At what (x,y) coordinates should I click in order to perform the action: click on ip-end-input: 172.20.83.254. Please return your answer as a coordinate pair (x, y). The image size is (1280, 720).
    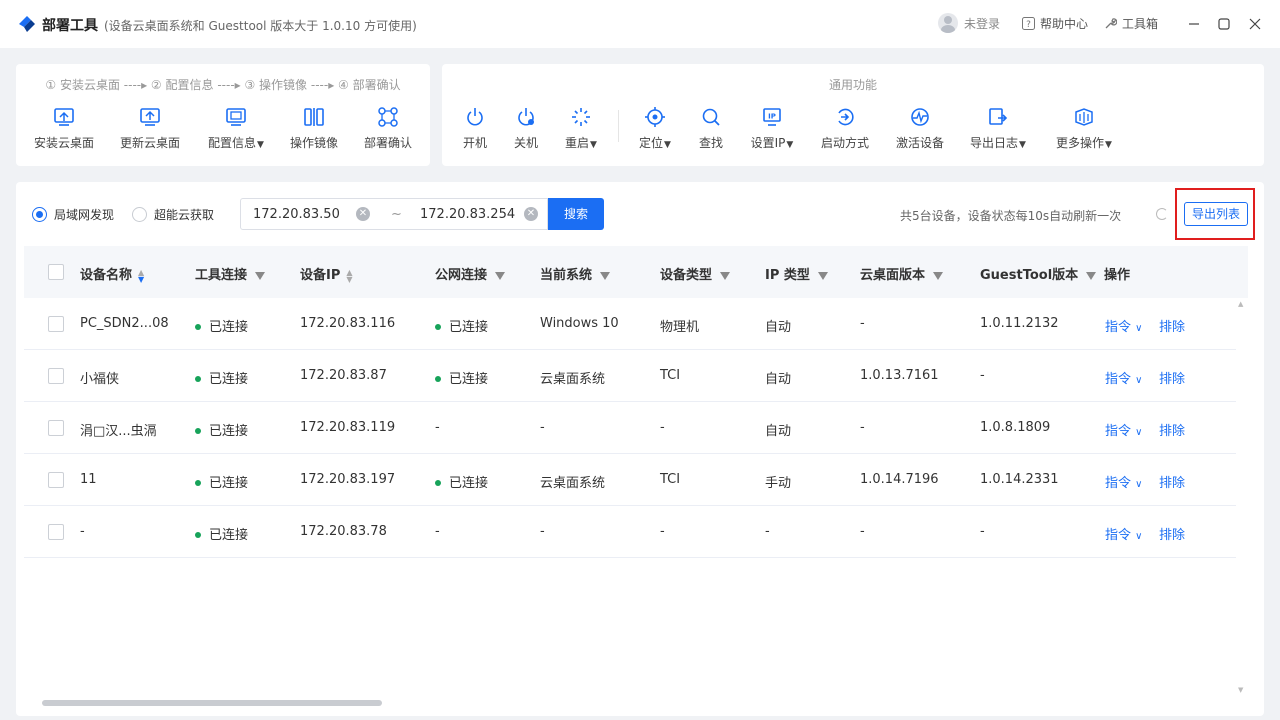
    Looking at the image, I should click on (467, 214).